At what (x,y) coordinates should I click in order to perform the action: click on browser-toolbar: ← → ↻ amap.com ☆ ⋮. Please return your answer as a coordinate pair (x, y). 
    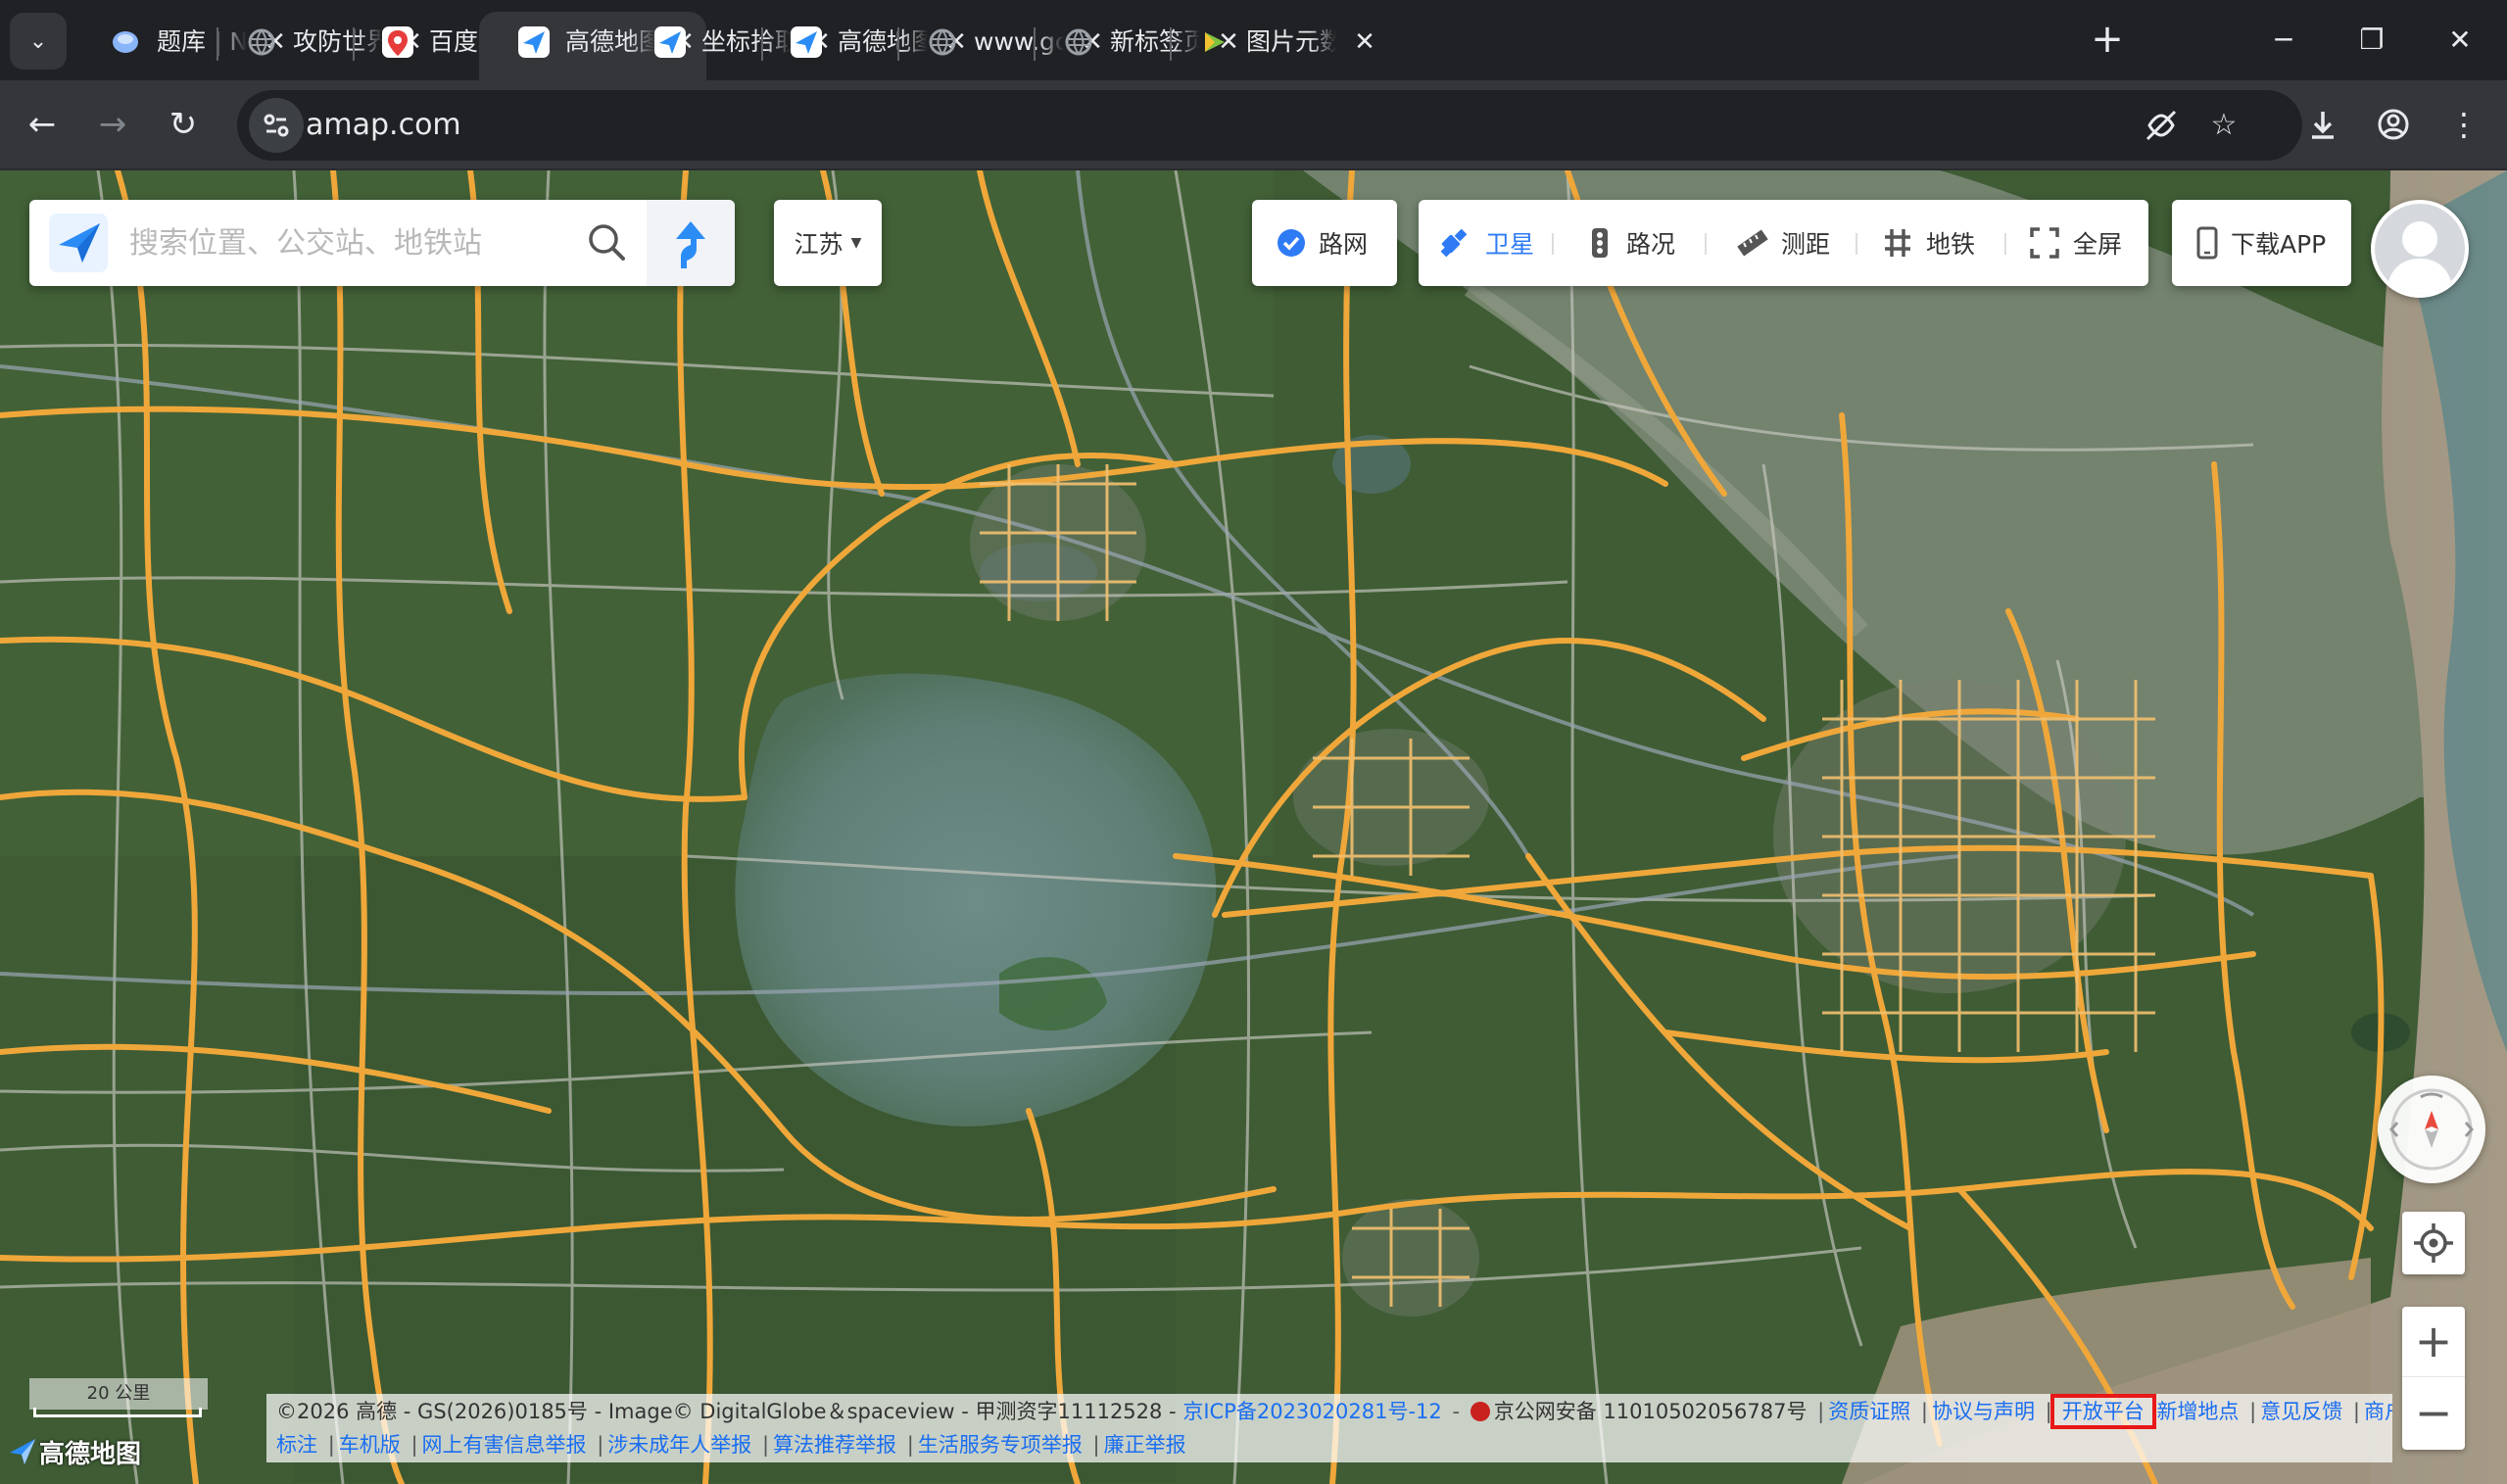
    Looking at the image, I should click on (1253, 125).